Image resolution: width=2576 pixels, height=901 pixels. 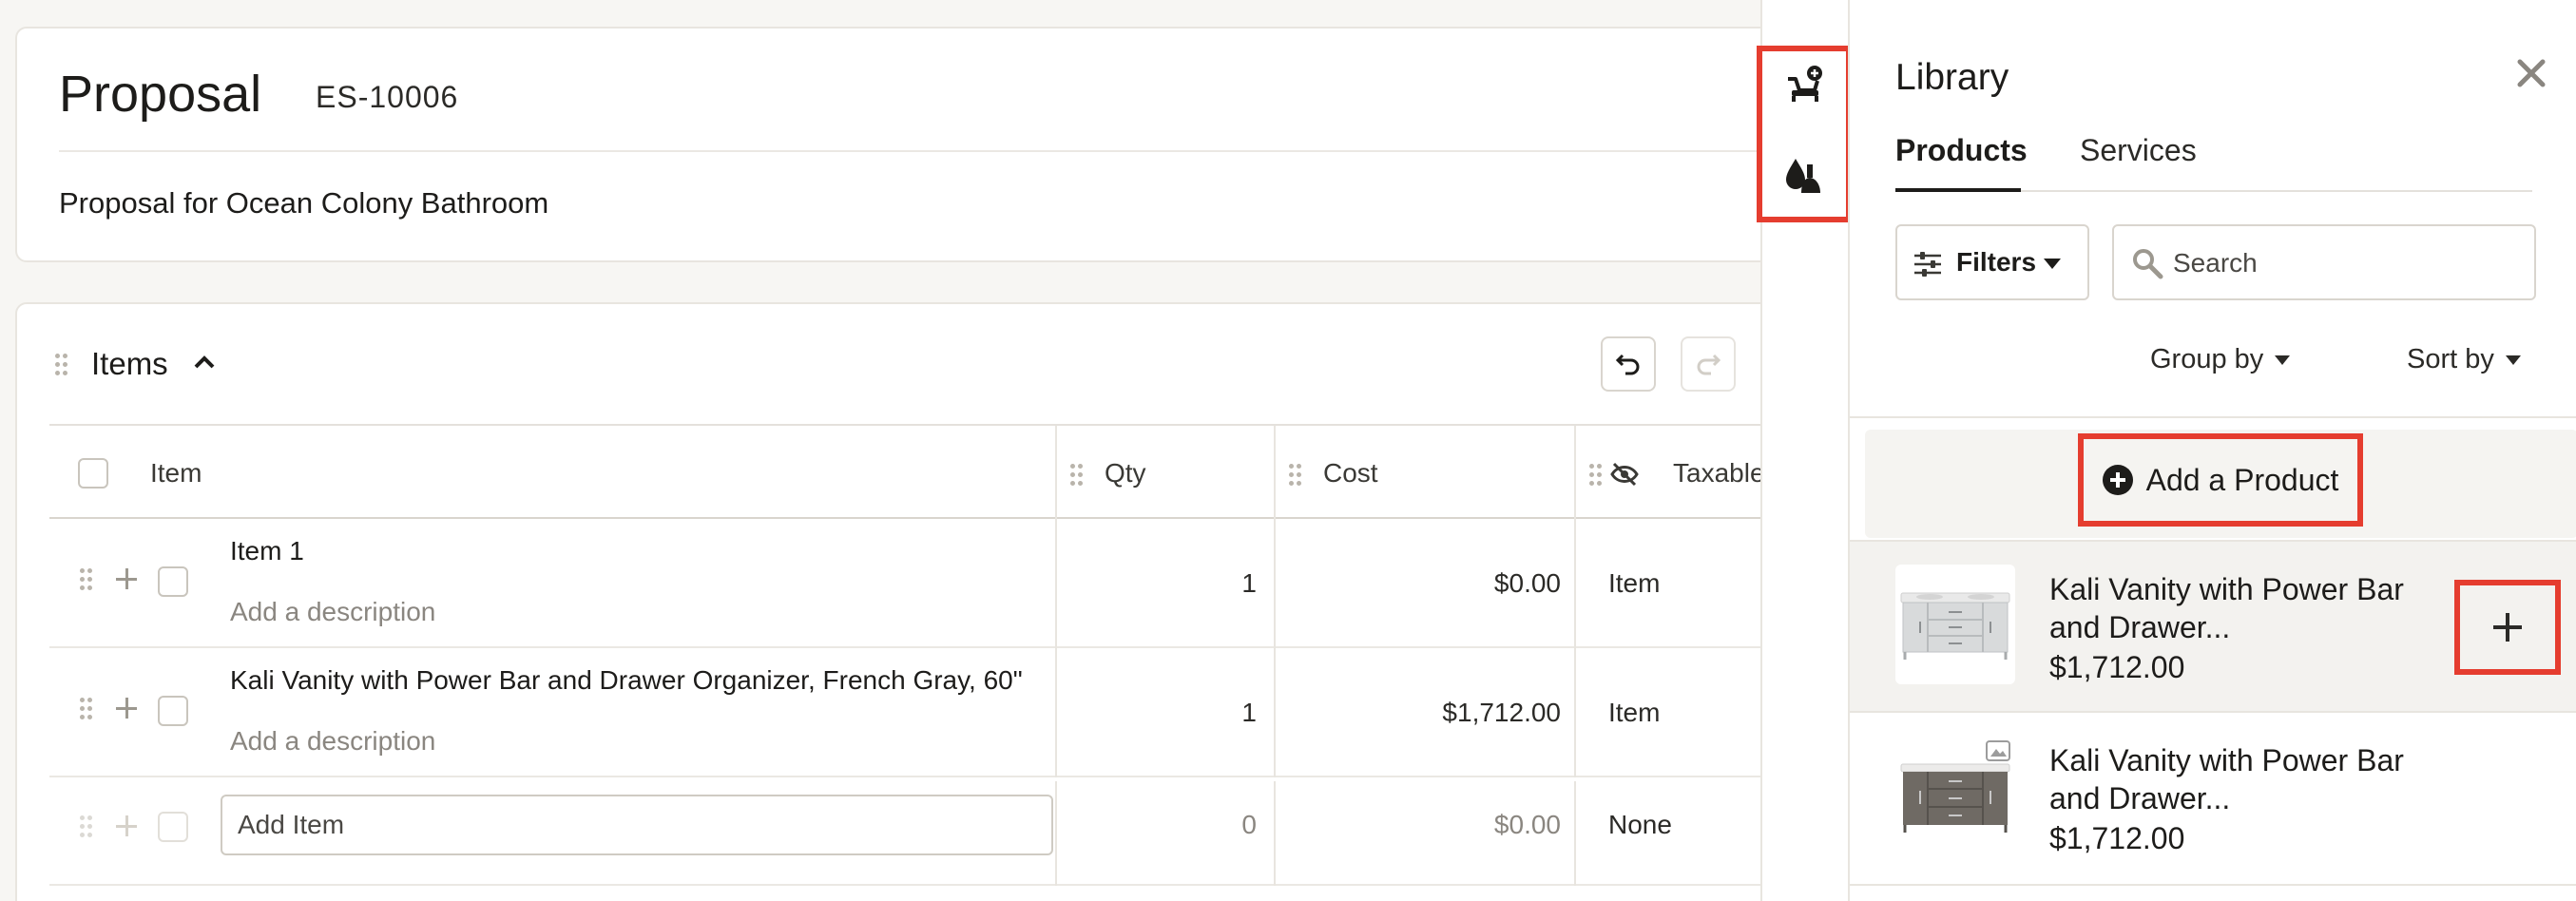 I want to click on plus-icon, so click(x=2507, y=627).